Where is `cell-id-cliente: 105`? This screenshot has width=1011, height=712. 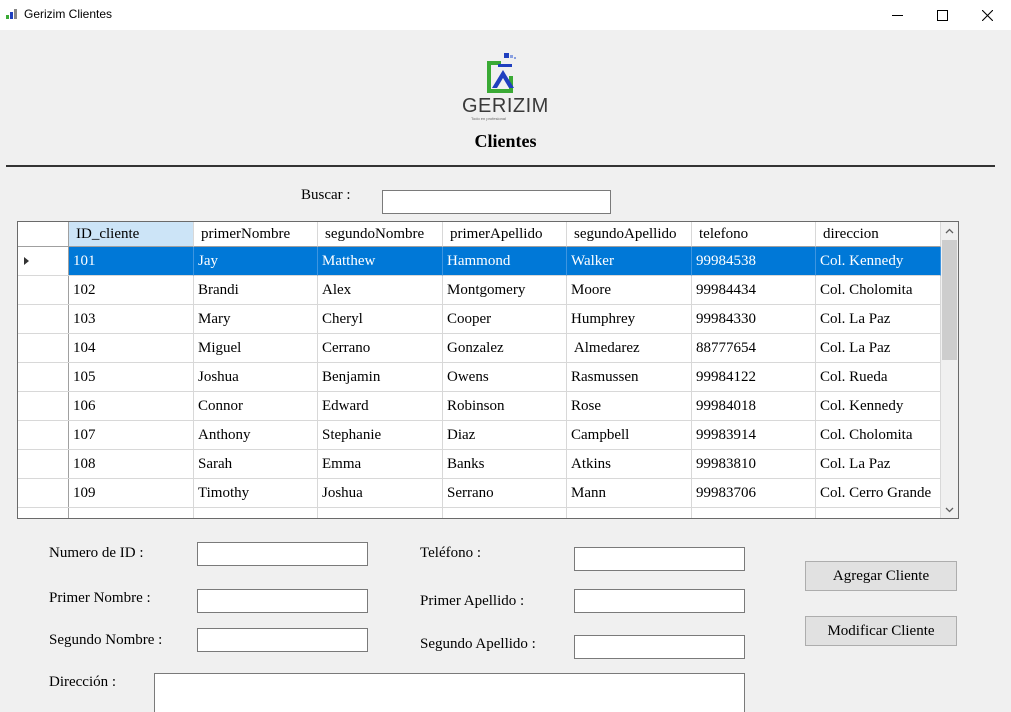
cell-id-cliente: 105 is located at coordinates (131, 377).